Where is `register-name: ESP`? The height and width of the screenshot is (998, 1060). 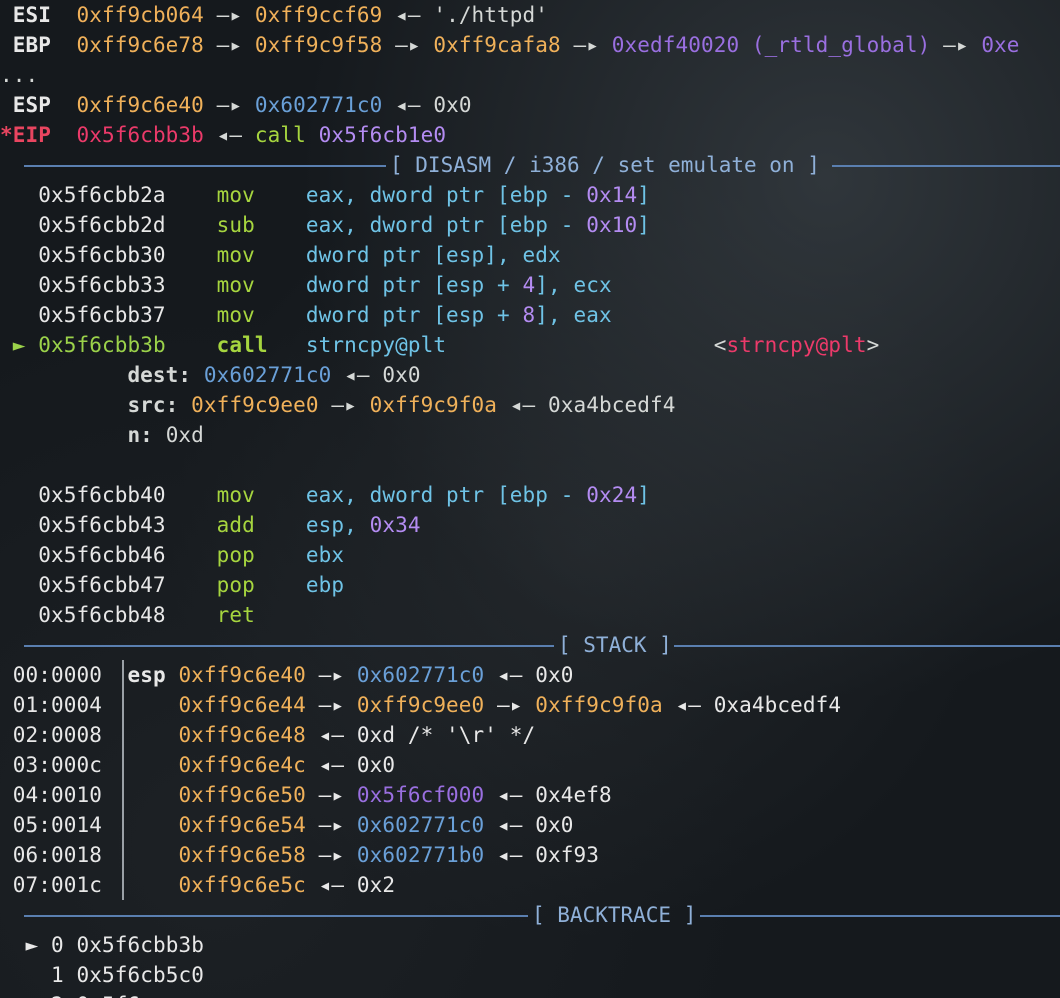
register-name: ESP is located at coordinates (31, 105).